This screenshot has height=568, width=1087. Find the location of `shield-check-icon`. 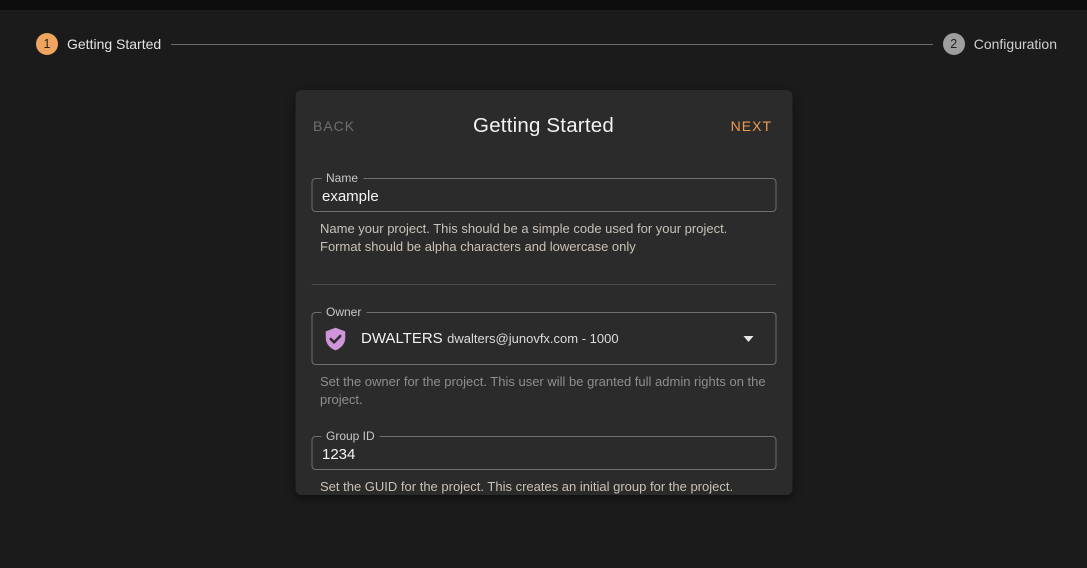

shield-check-icon is located at coordinates (335, 339).